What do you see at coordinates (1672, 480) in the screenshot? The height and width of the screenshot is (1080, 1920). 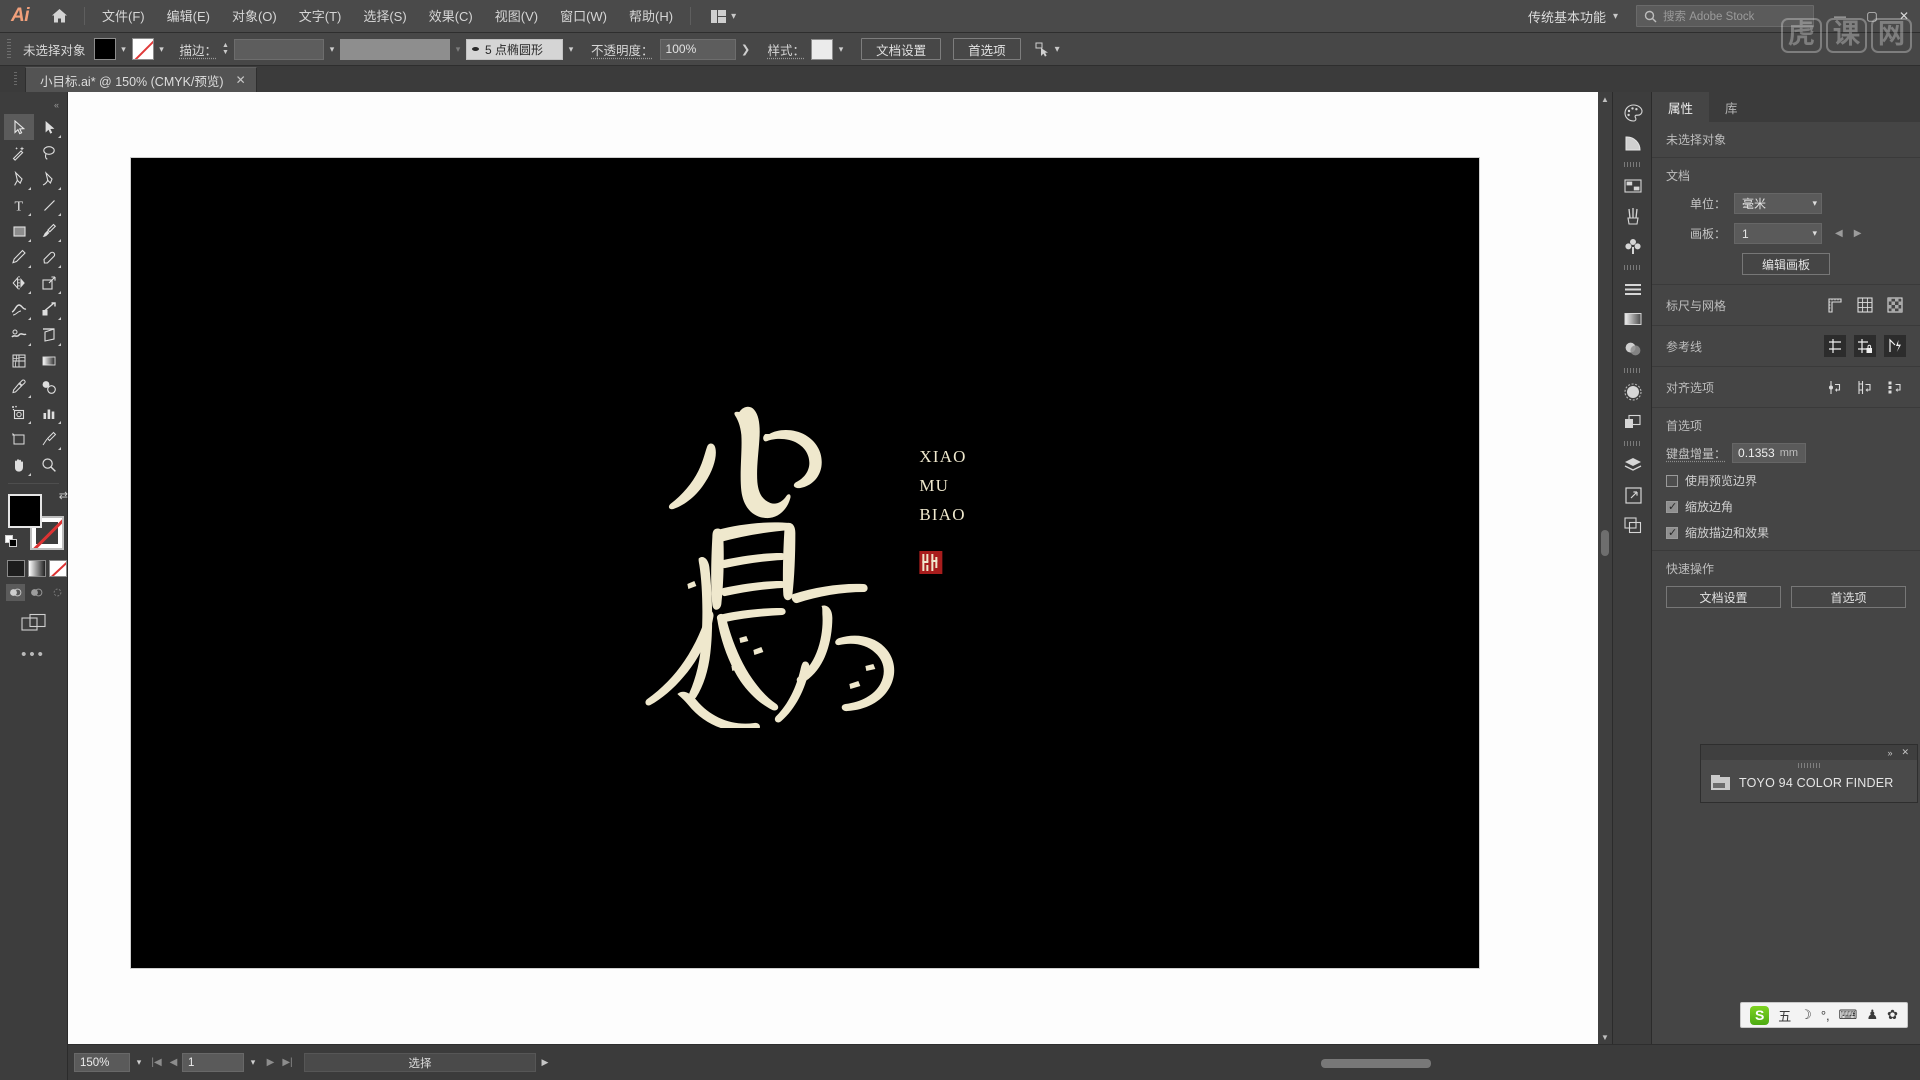 I see `use-preview-bounds-checkbox` at bounding box center [1672, 480].